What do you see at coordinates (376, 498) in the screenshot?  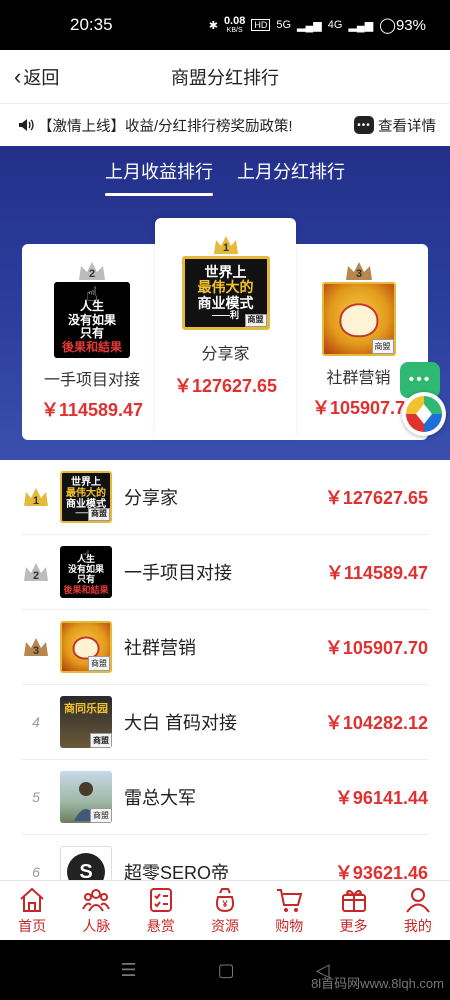 I see `list-item-amount: ￥127627.65` at bounding box center [376, 498].